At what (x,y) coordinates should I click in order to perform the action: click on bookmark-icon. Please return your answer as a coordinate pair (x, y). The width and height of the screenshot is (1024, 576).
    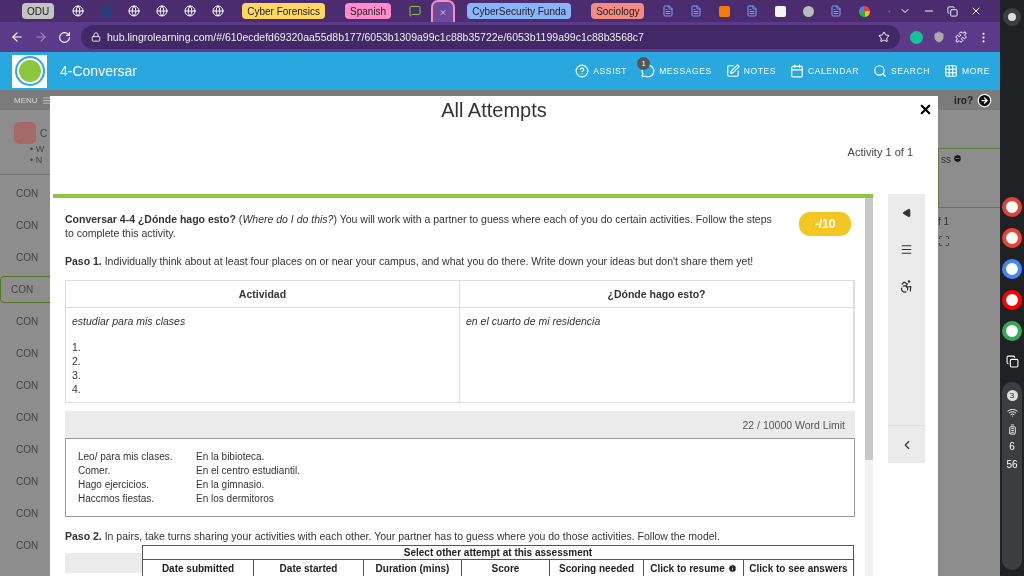
    Looking at the image, I should click on (884, 37).